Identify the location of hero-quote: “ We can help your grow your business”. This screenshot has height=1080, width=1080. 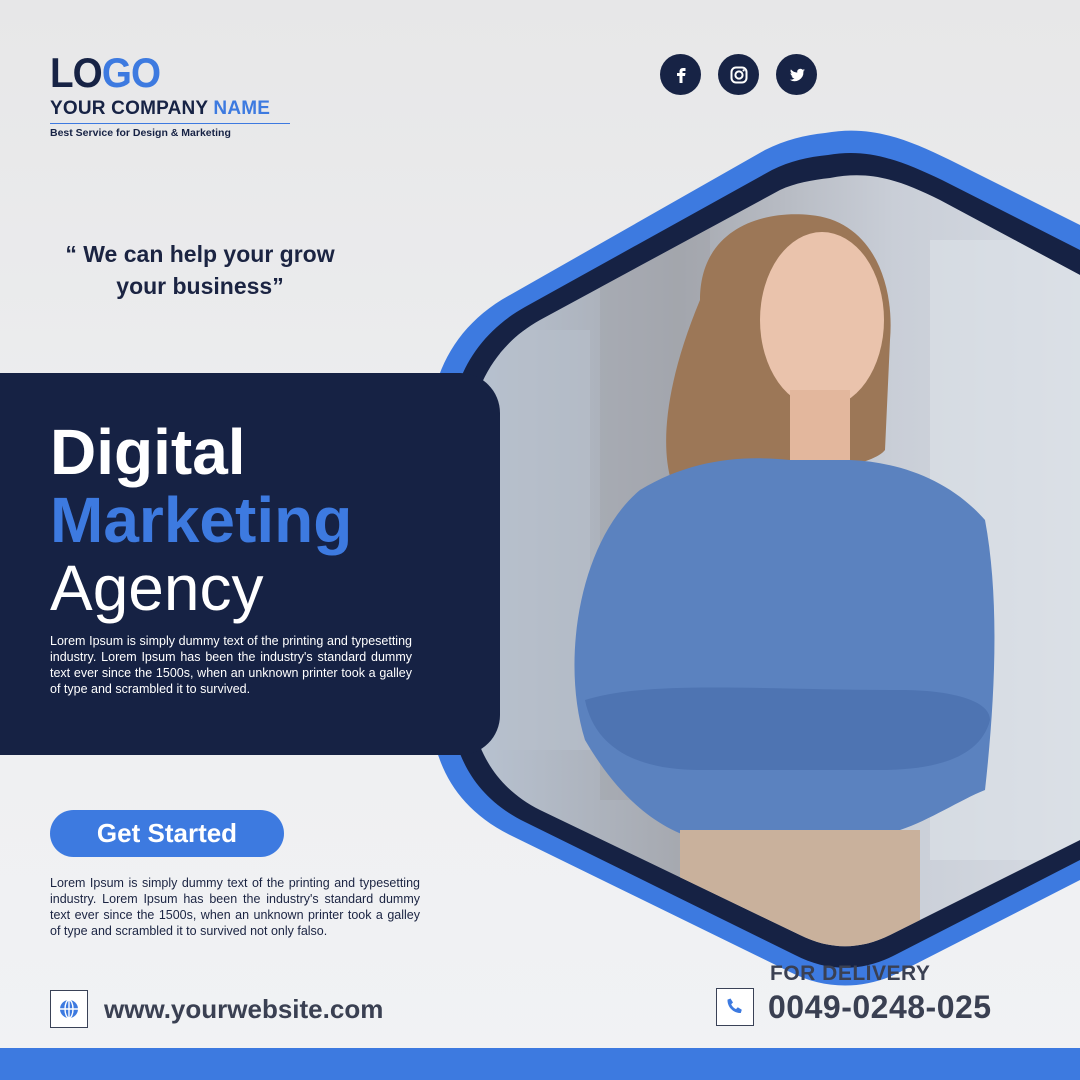
(200, 270).